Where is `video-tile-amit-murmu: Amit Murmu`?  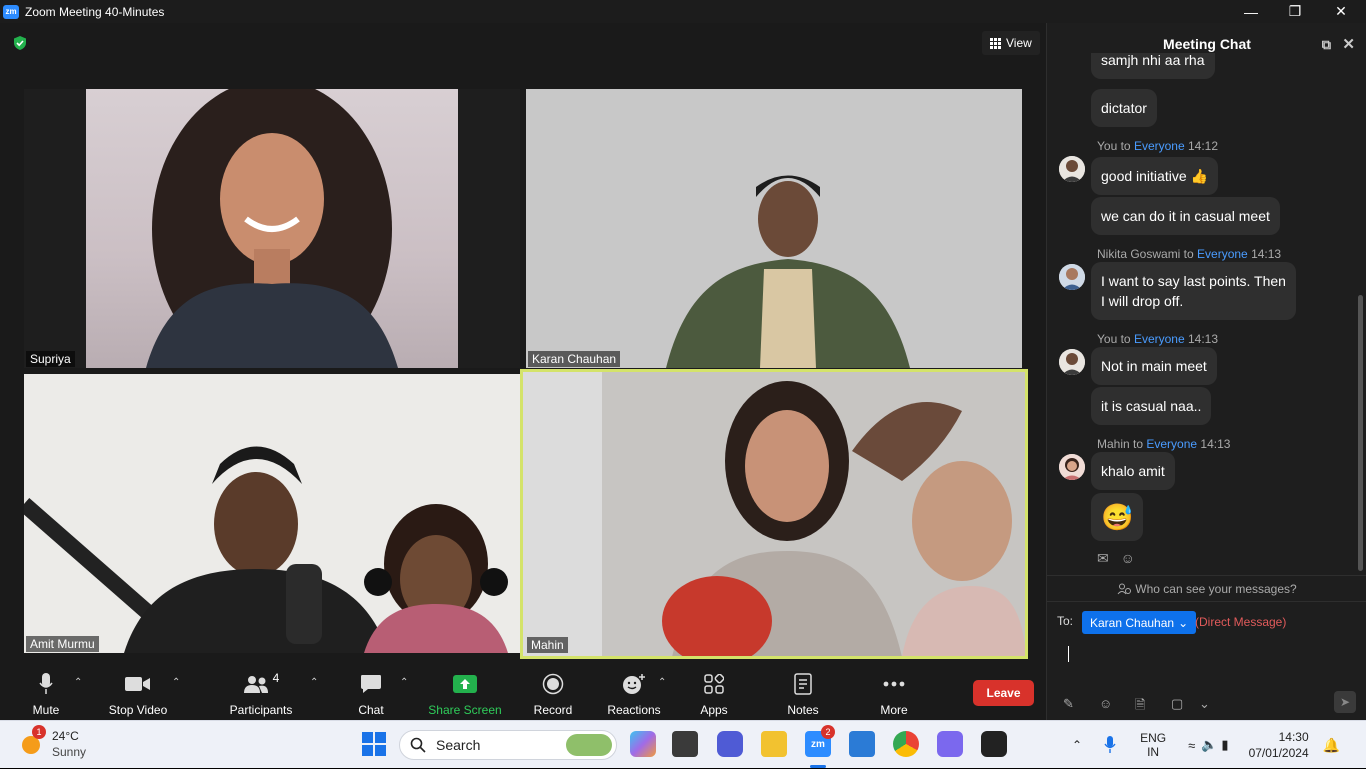
video-tile-amit-murmu: Amit Murmu is located at coordinates (272, 513).